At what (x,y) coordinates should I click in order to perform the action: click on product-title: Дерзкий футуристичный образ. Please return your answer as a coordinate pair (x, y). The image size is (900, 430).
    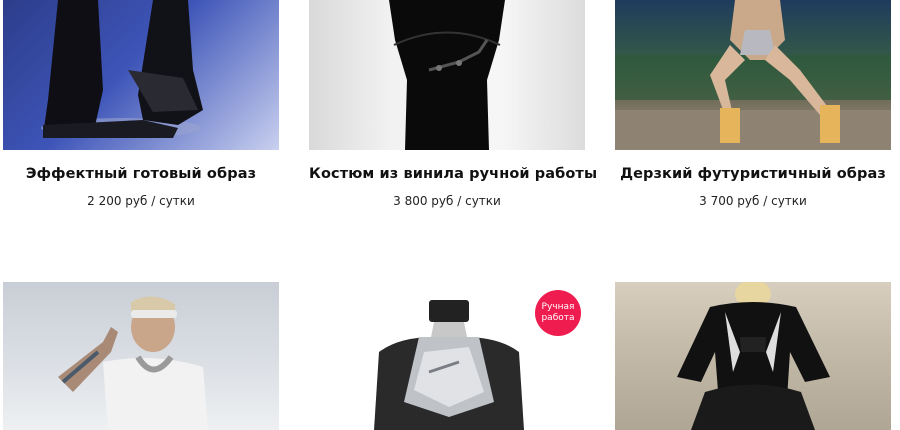
    Looking at the image, I should click on (753, 174).